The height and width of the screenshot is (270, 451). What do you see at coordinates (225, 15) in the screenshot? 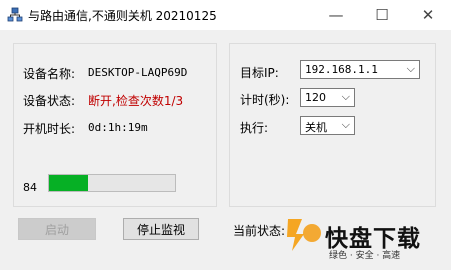
I see `title-bar: 与路由通信,不通则关机 20210125 — ☐ ✕` at bounding box center [225, 15].